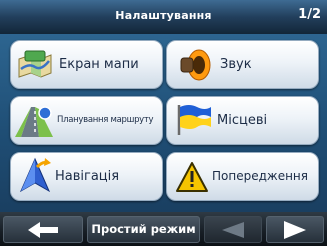 Image resolution: width=327 pixels, height=246 pixels. What do you see at coordinates (34, 121) in the screenshot?
I see `route-planning-icon` at bounding box center [34, 121].